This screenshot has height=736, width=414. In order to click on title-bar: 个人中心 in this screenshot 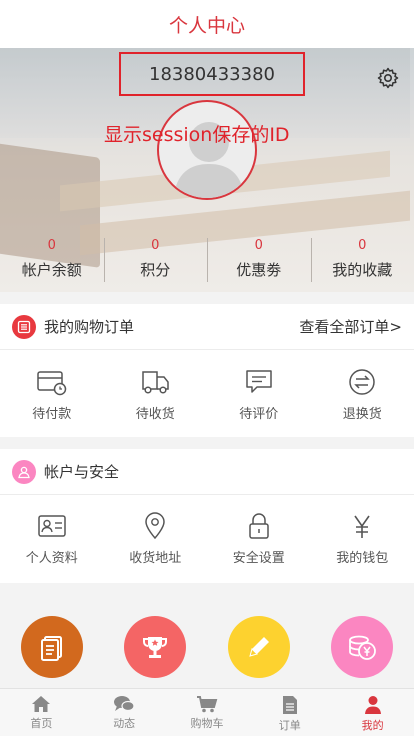, I will do `click(207, 24)`.